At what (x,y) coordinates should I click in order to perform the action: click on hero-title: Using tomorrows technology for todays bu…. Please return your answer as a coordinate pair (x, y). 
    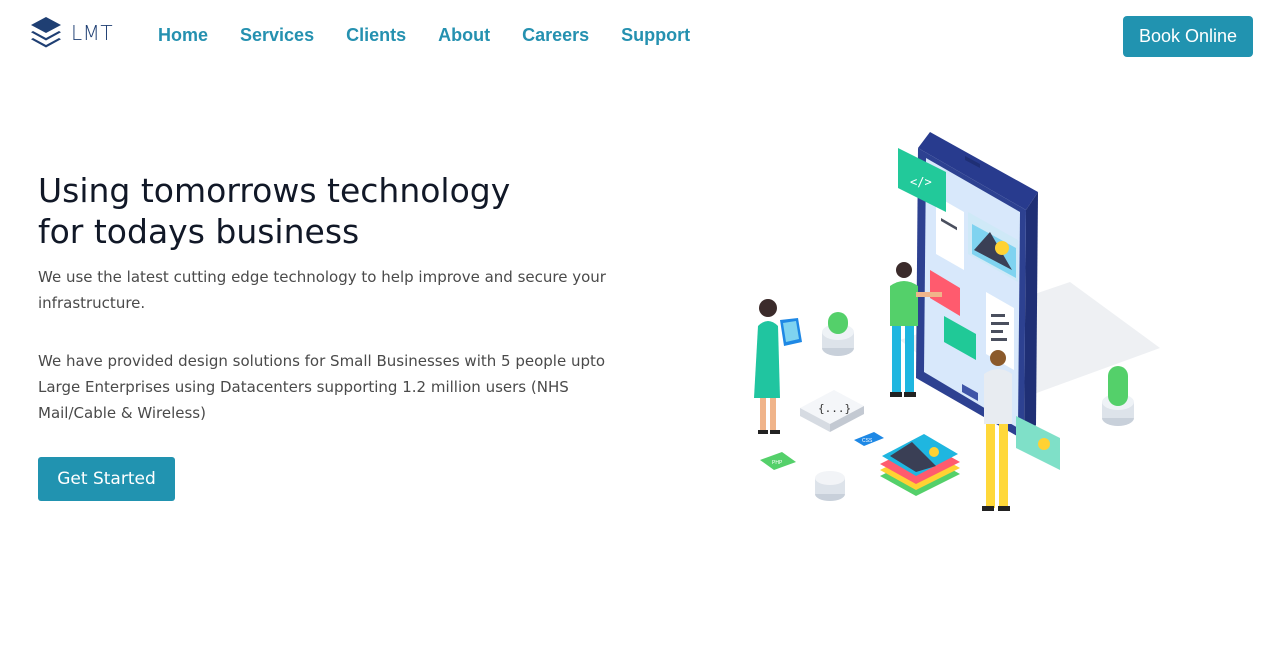
    Looking at the image, I should click on (318, 211).